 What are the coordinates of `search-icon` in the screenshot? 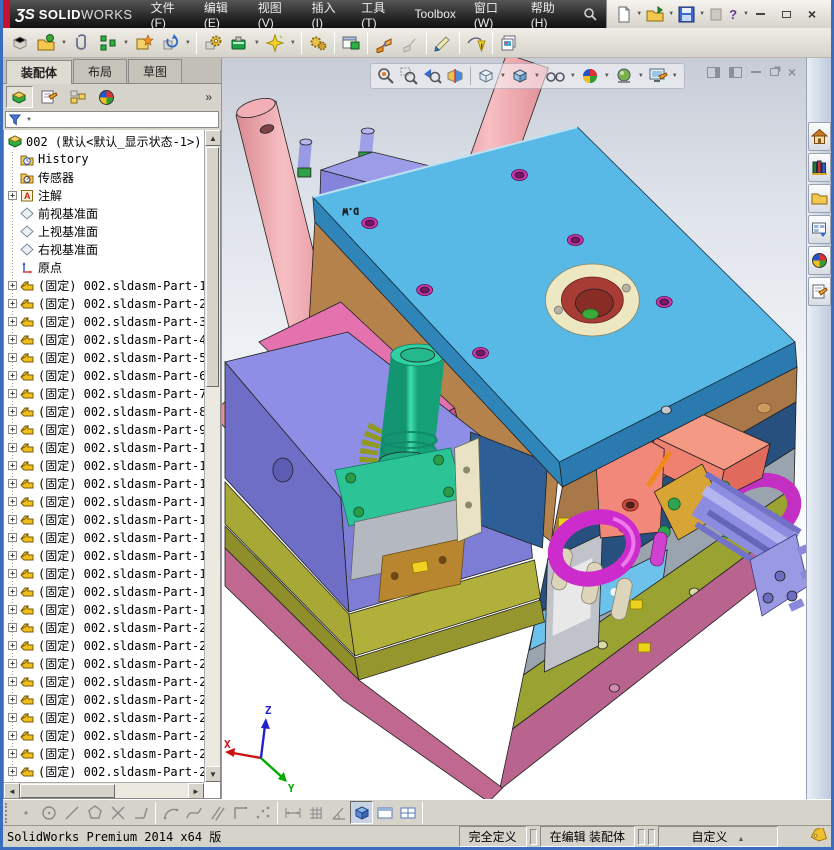 It's located at (590, 14).